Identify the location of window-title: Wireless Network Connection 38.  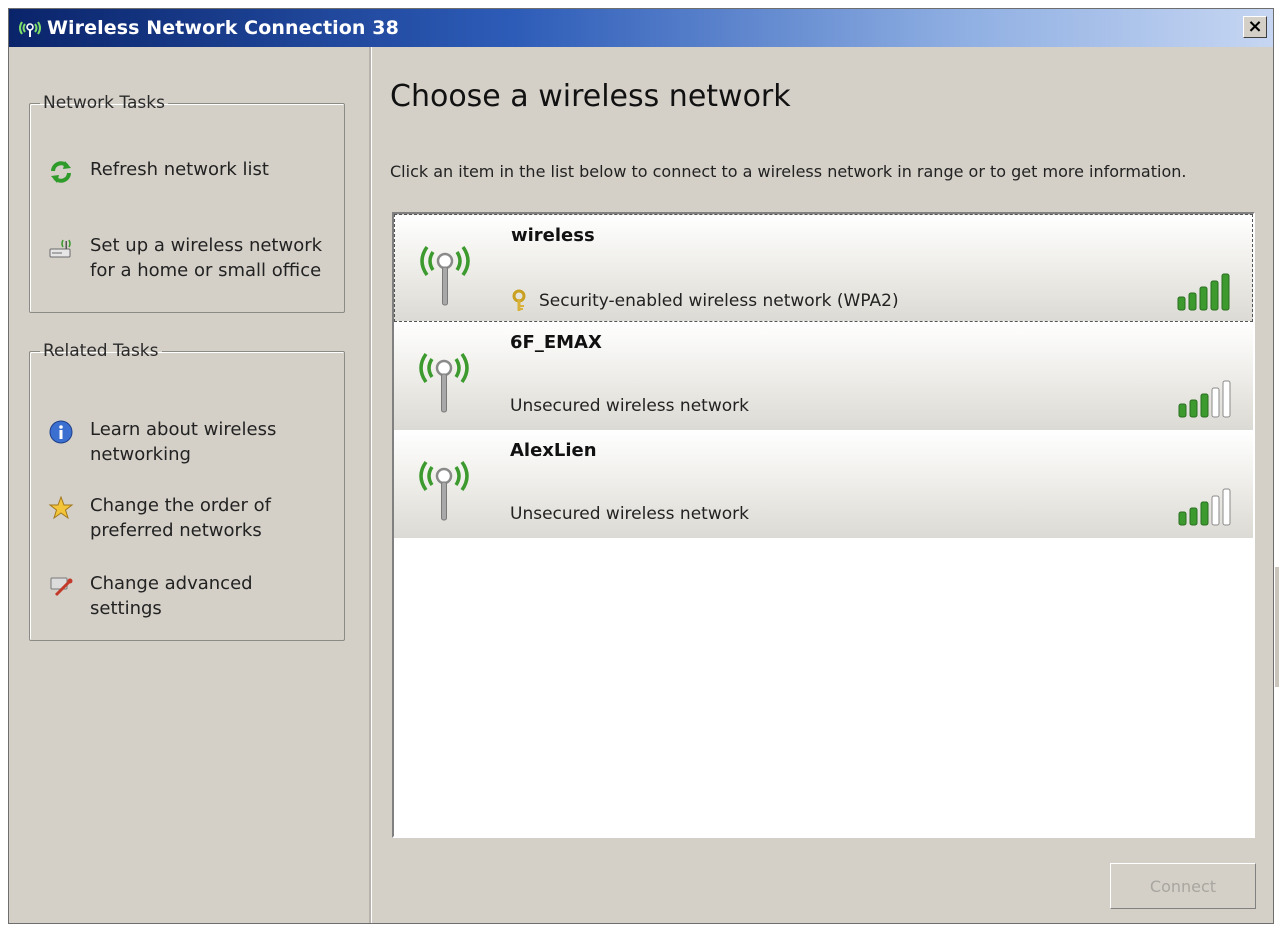
(223, 28).